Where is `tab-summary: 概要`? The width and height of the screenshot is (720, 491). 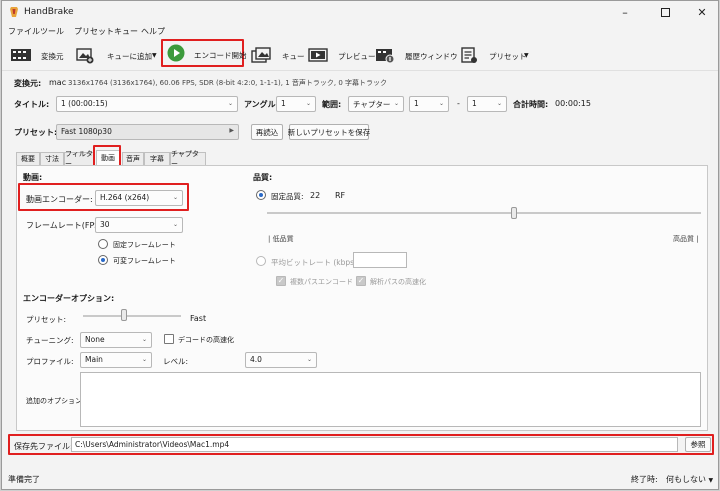 tab-summary: 概要 is located at coordinates (28, 158).